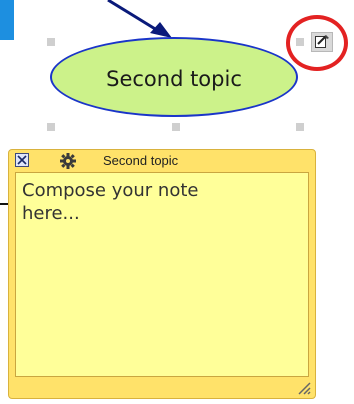  What do you see at coordinates (51, 42) in the screenshot?
I see `selection-handle-top-left` at bounding box center [51, 42].